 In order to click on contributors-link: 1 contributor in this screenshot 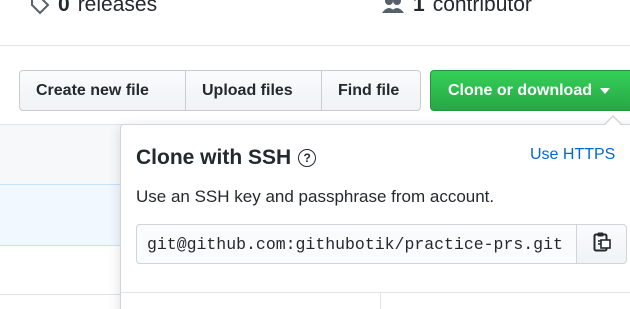, I will do `click(456, 8)`.